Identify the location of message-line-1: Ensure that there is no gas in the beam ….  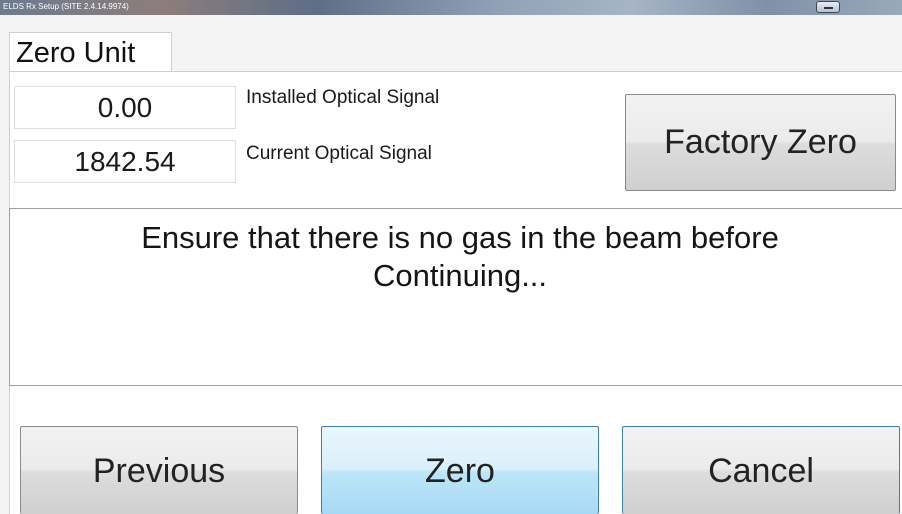
(460, 237).